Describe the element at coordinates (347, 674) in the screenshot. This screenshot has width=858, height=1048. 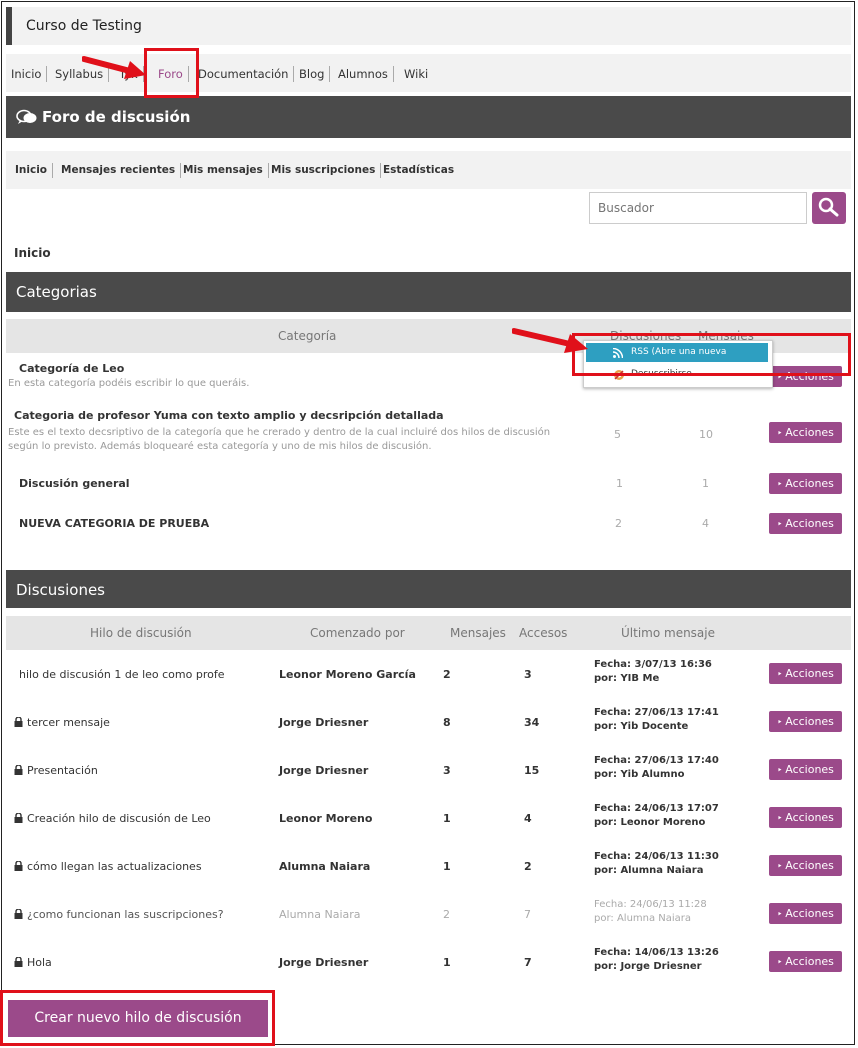
I see `thread-author: Leonor Moreno García` at that location.